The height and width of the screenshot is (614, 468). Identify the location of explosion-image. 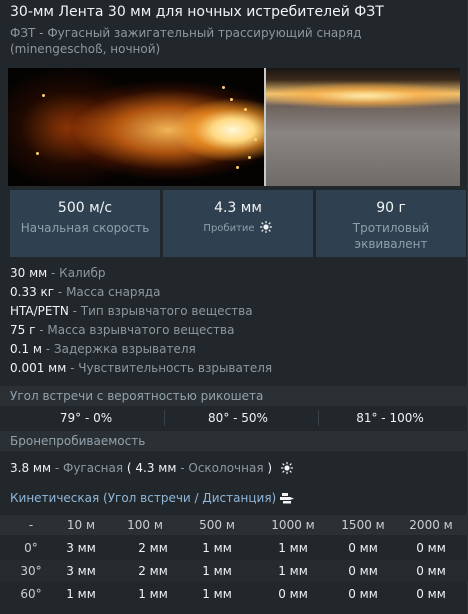
(136, 127).